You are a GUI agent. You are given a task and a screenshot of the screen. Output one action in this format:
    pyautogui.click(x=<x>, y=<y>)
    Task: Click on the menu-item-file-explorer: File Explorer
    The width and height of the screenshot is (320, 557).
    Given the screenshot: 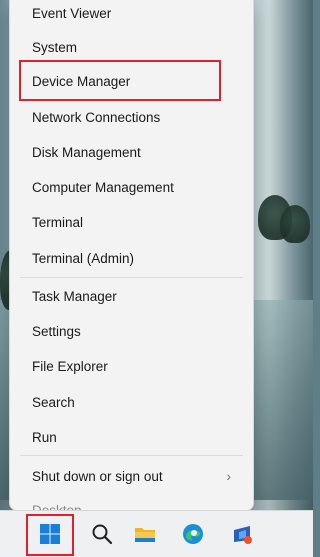 What is the action you would take?
    pyautogui.click(x=131, y=366)
    